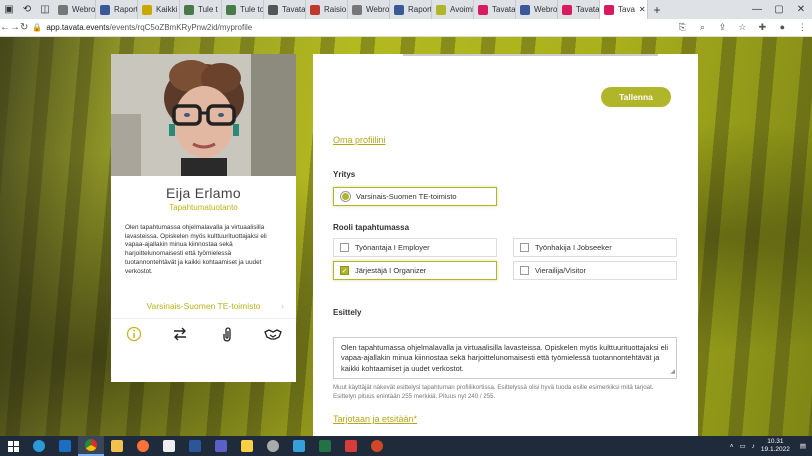 The image size is (812, 456). Describe the element at coordinates (180, 334) in the screenshot. I see `swap-arrows-icon` at that location.